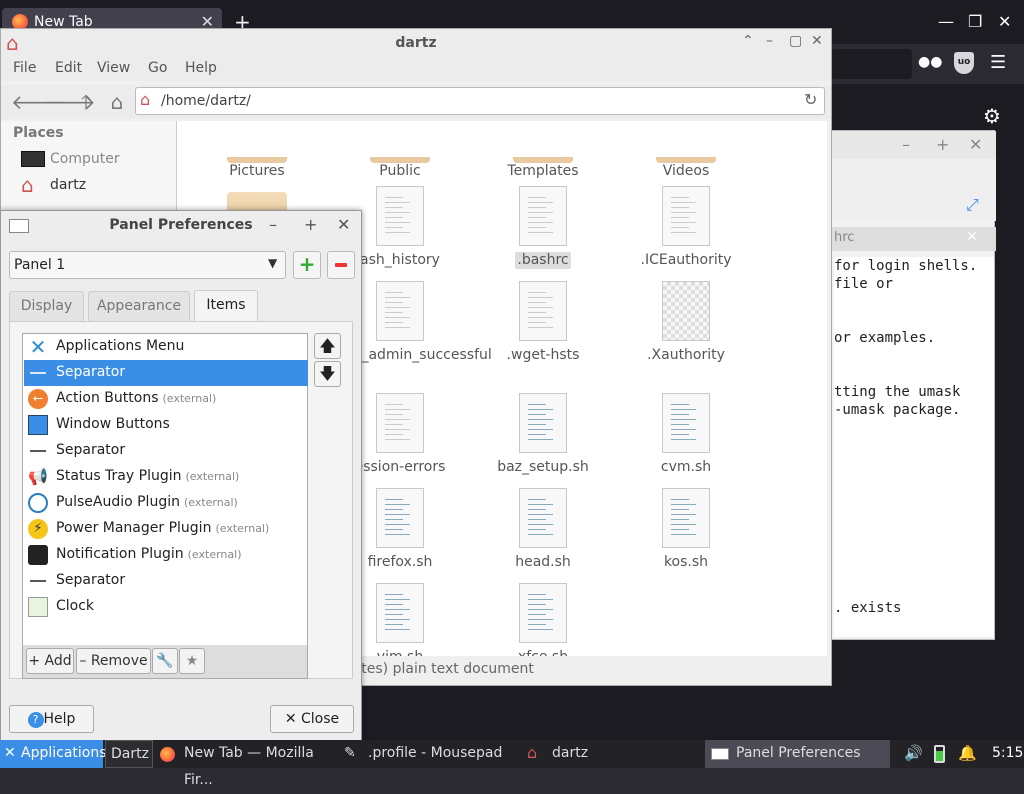  I want to click on close-button: ✕, so click(1004, 21).